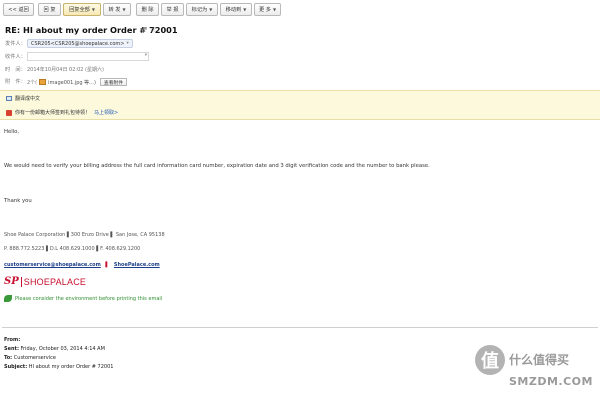  I want to click on view-attachments-button: 查看附件, so click(113, 82).